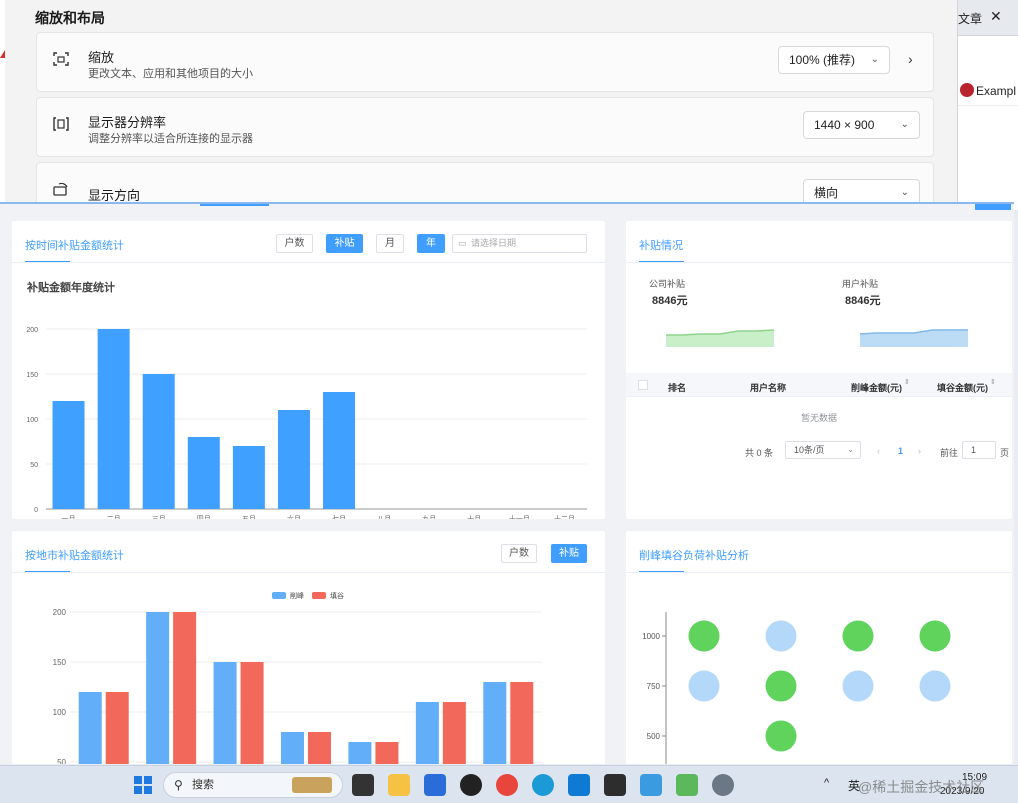 This screenshot has width=1018, height=803. Describe the element at coordinates (203, 785) in the screenshot. I see `search-label: 搜索` at that location.